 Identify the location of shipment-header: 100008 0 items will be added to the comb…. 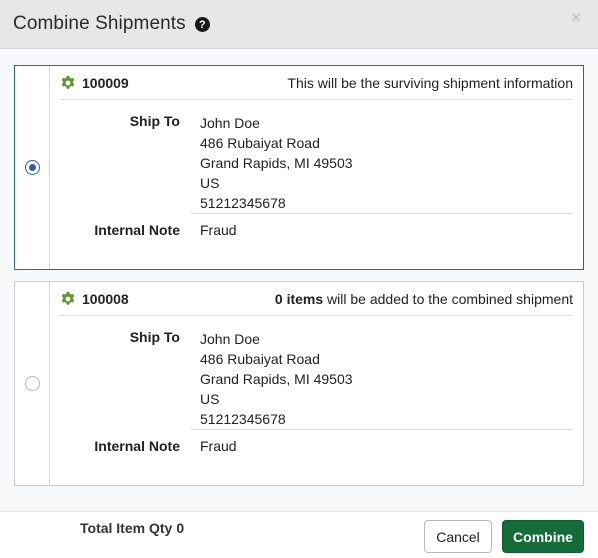
(316, 299).